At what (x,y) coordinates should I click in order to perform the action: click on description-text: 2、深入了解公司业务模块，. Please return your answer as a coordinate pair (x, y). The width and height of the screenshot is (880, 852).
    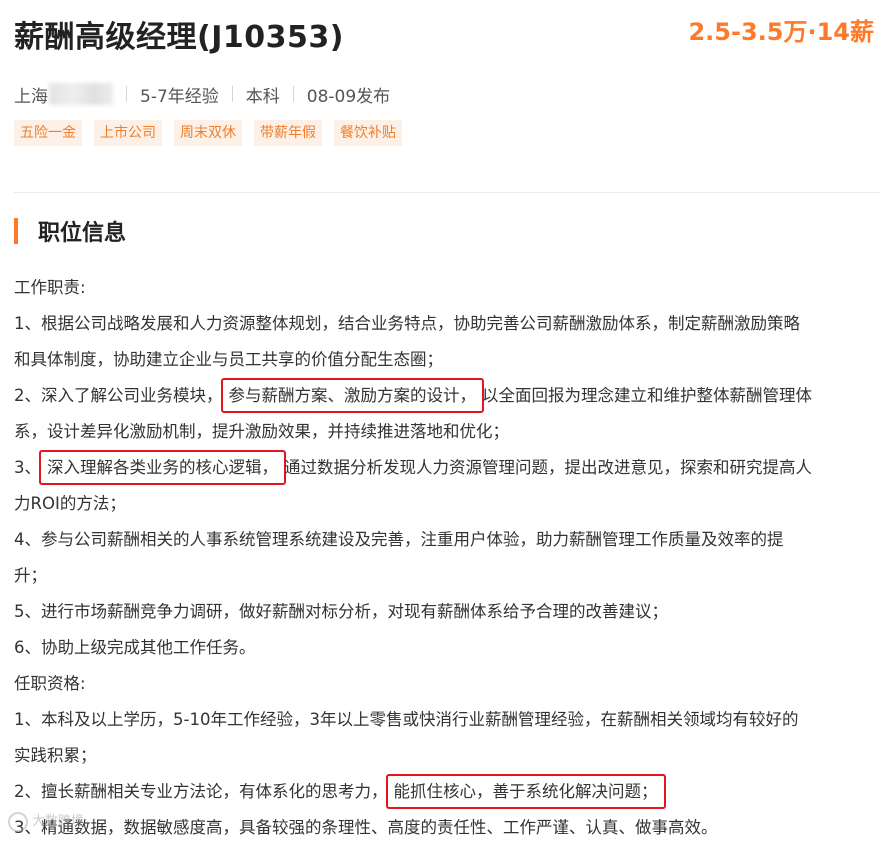
    Looking at the image, I should click on (118, 395).